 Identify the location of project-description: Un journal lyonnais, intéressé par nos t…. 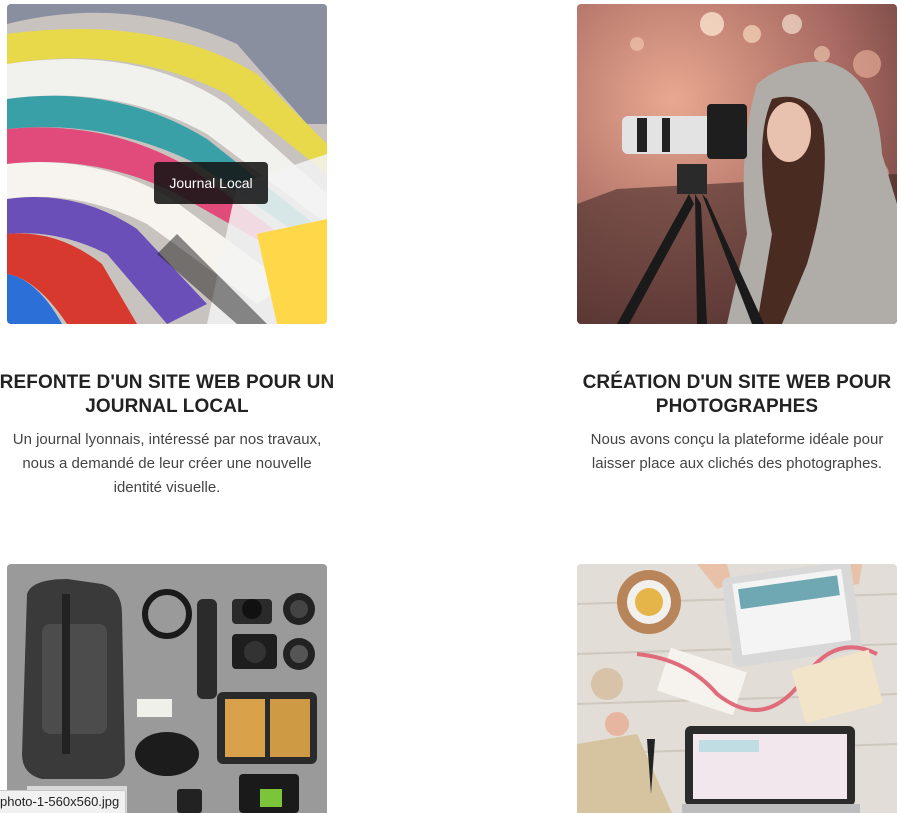
(167, 463).